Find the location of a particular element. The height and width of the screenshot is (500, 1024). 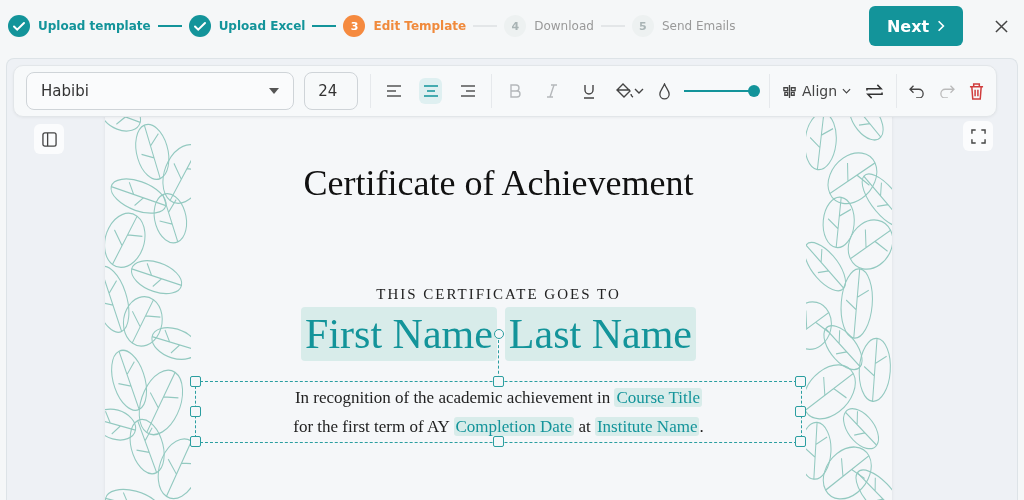

step-number: 4 is located at coordinates (515, 26).